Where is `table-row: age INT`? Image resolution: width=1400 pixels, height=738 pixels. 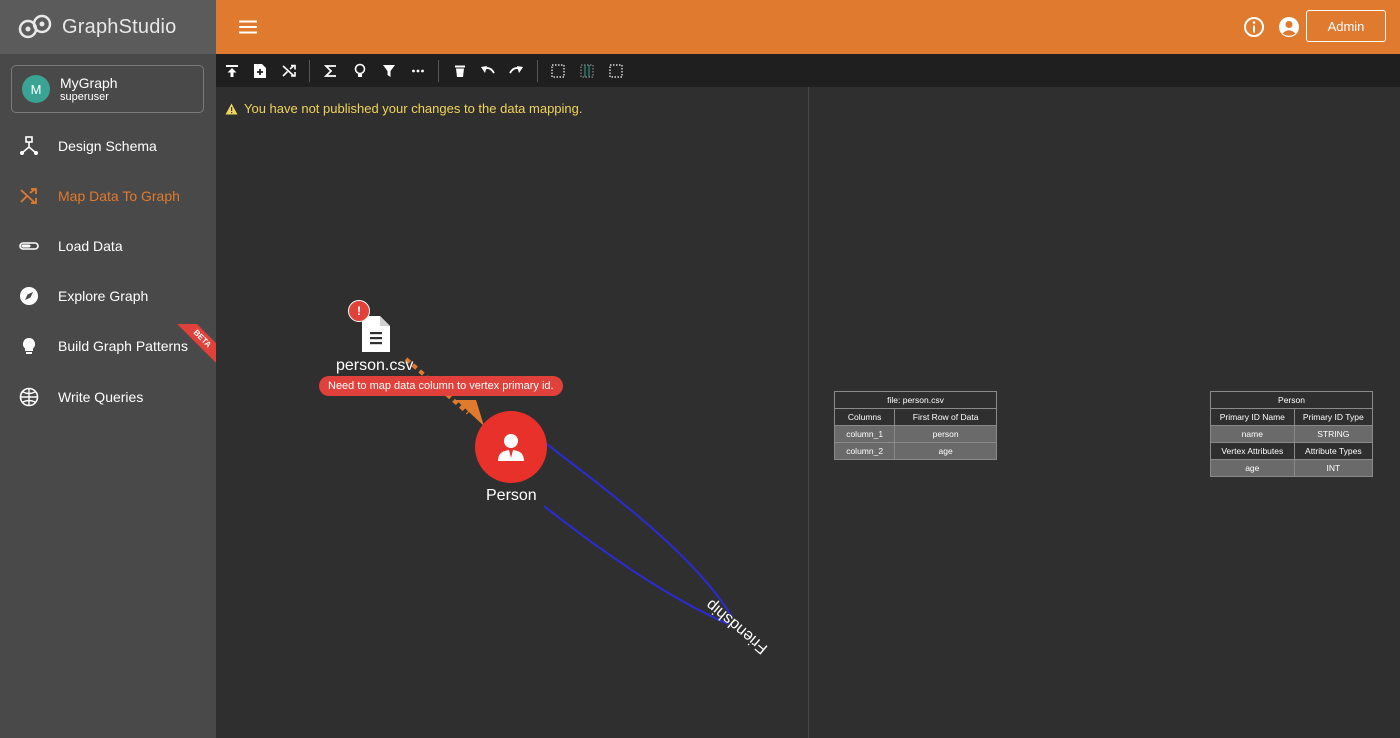
table-row: age INT is located at coordinates (1292, 468).